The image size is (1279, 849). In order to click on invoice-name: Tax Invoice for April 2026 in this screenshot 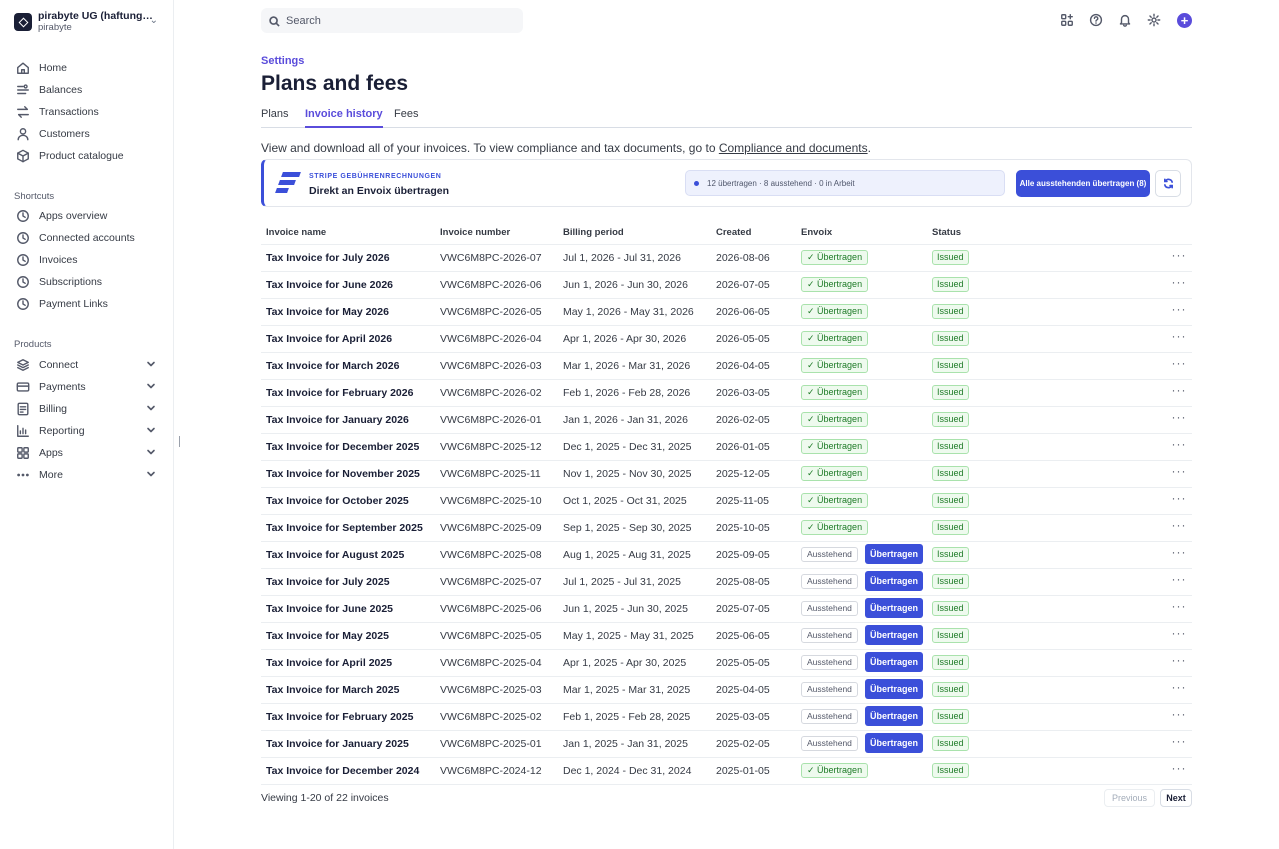, I will do `click(329, 339)`.